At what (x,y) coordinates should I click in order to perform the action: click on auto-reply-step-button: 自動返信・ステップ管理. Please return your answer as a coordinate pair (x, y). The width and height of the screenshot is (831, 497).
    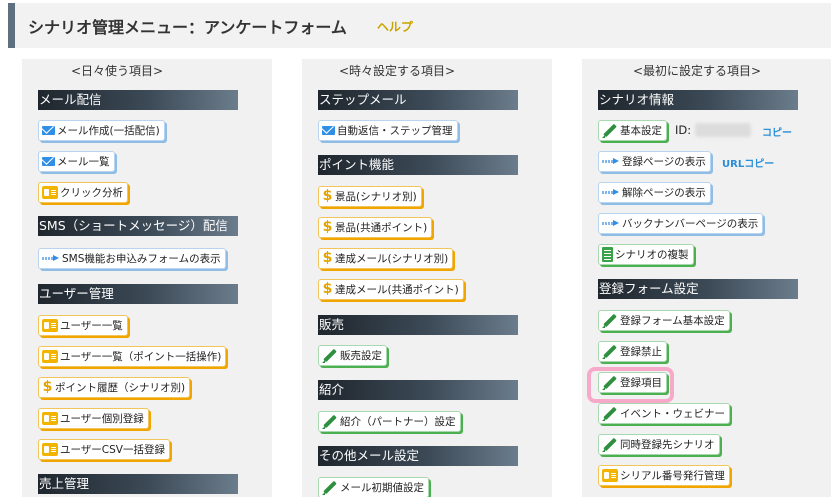
    Looking at the image, I should click on (388, 130).